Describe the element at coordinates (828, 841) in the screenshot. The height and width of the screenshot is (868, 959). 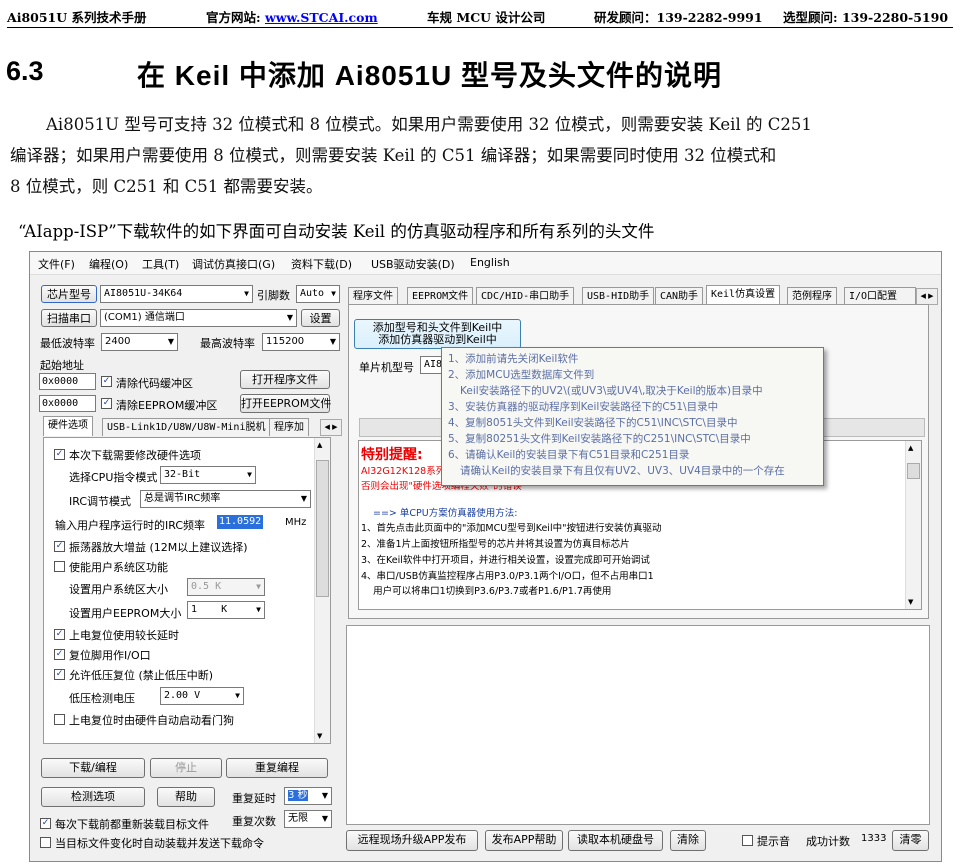
I see `success-count-label: 成功计数` at that location.